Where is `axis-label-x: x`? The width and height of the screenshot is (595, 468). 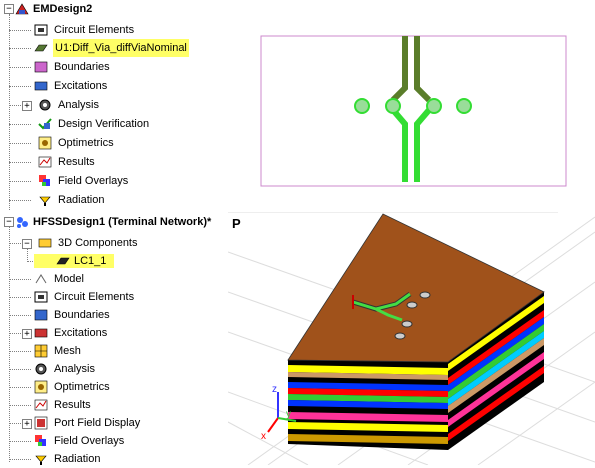 axis-label-x: x is located at coordinates (263, 436).